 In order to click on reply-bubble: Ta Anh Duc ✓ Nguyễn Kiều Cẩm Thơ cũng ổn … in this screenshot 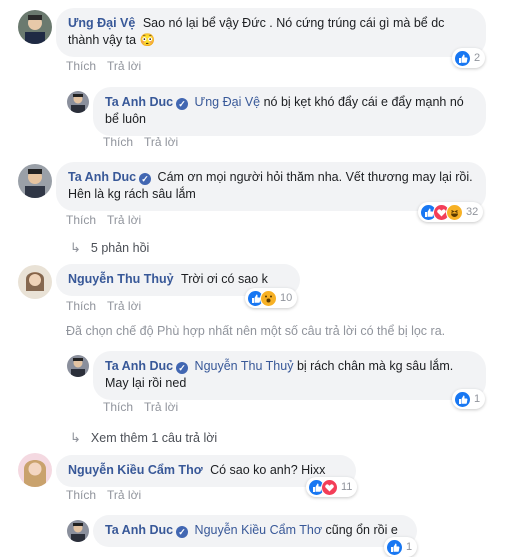, I will do `click(255, 531)`.